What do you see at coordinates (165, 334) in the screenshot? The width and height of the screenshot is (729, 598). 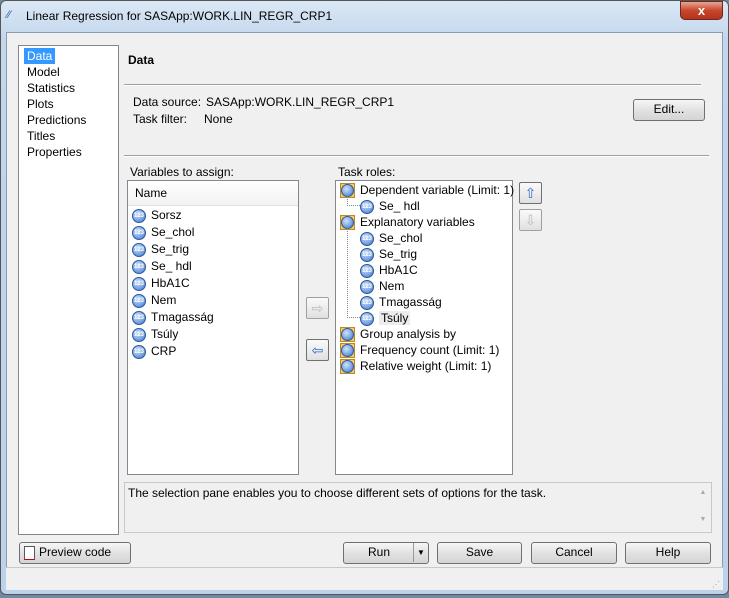 I see `variable-name: Tsúly` at bounding box center [165, 334].